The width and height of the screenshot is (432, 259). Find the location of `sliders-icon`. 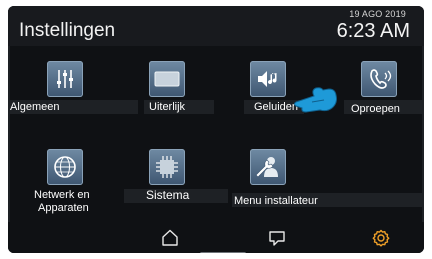

sliders-icon is located at coordinates (65, 79).